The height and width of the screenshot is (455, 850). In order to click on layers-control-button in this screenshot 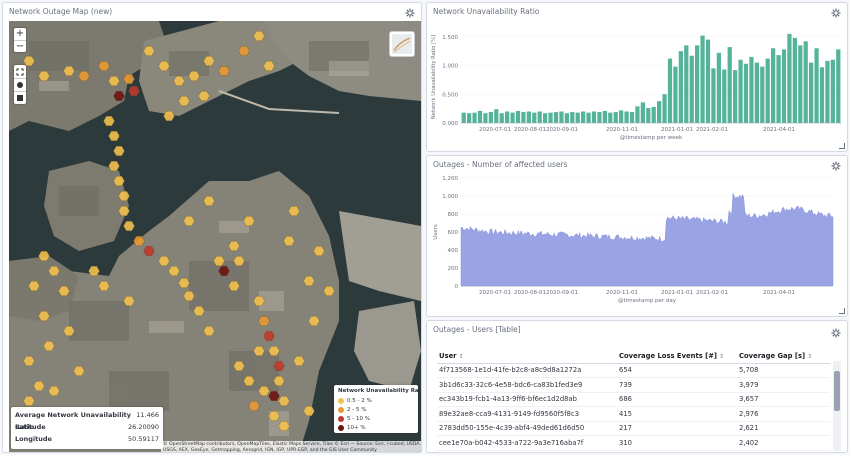, I will do `click(402, 44)`.